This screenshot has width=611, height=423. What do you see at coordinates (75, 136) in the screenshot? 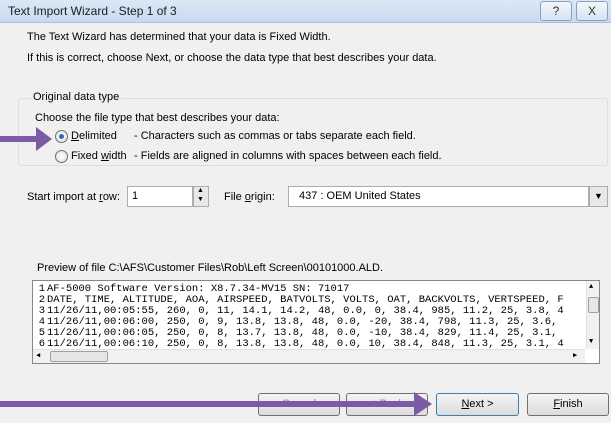
I see `delimited-accel: D` at bounding box center [75, 136].